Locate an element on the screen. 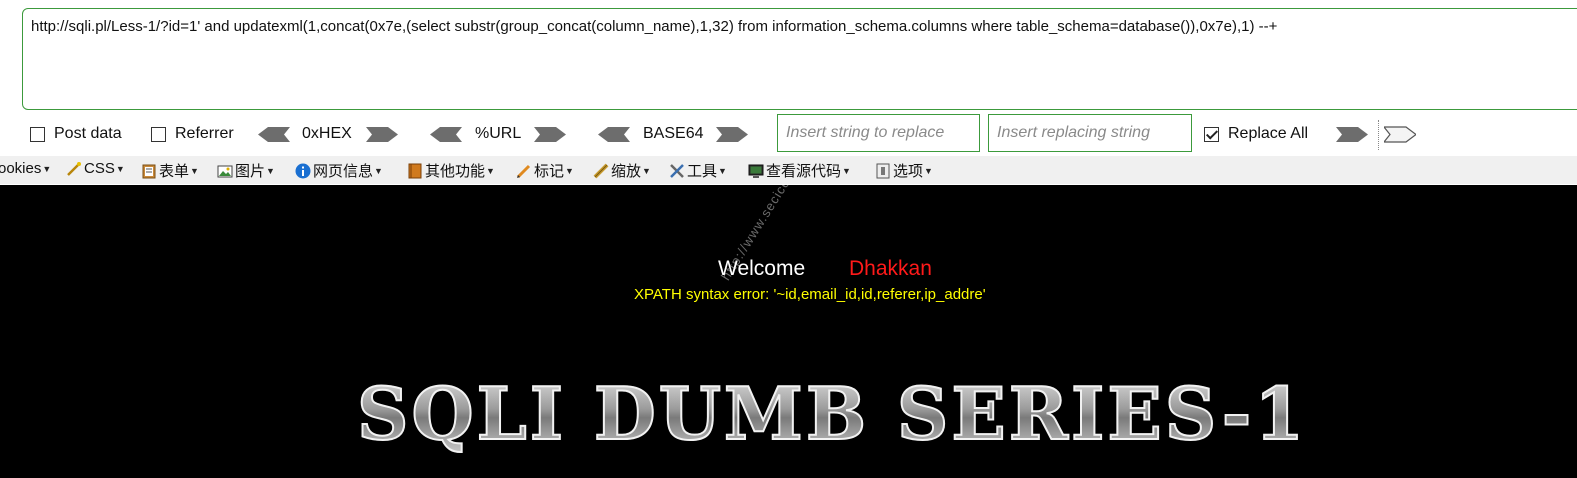 This screenshot has height=478, width=1577. next-arrow-icon is located at coordinates (1400, 134).